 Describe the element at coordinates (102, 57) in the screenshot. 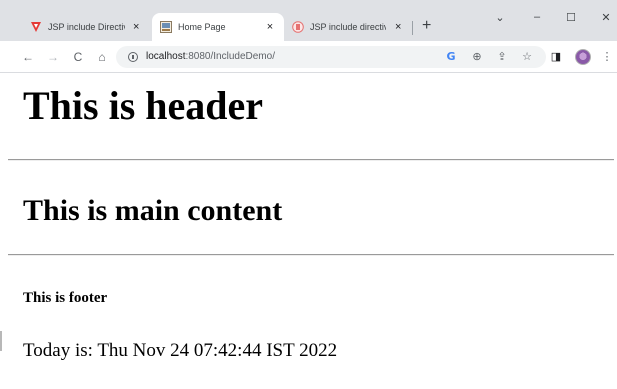

I see `home-button: ⌂` at that location.